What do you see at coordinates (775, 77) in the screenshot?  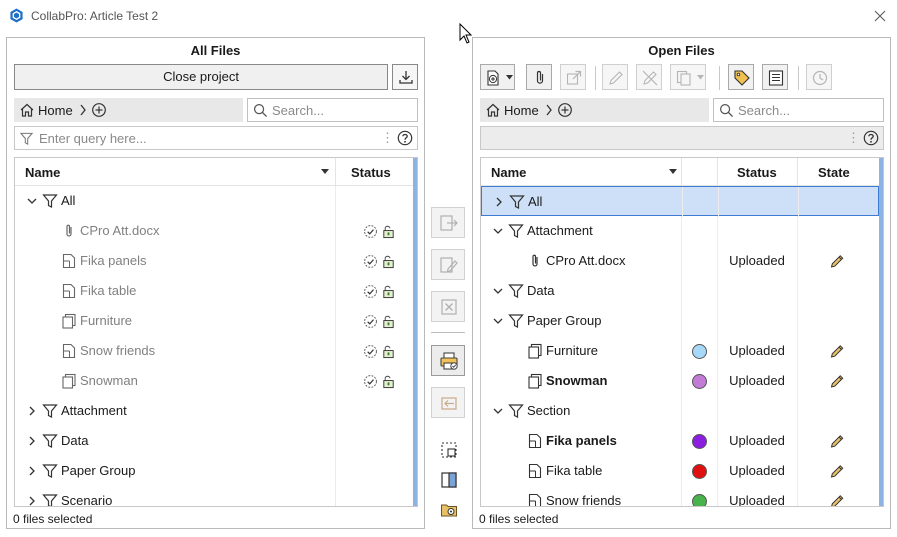 I see `properties-button` at bounding box center [775, 77].